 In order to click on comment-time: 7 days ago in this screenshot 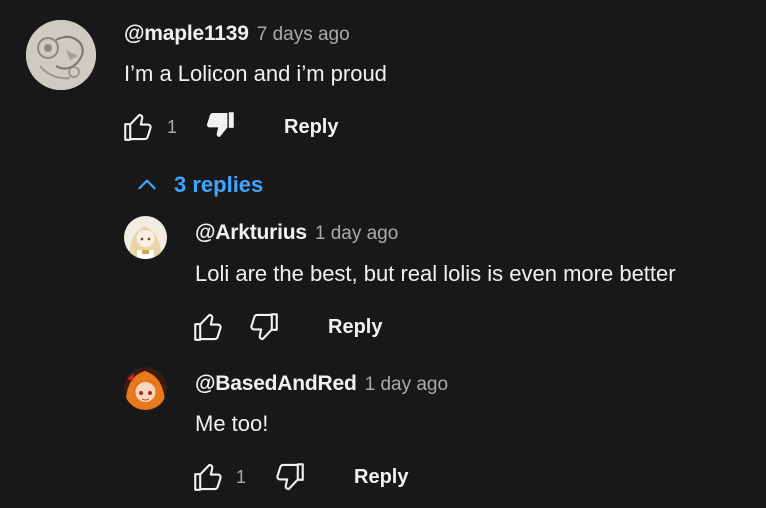, I will do `click(303, 34)`.